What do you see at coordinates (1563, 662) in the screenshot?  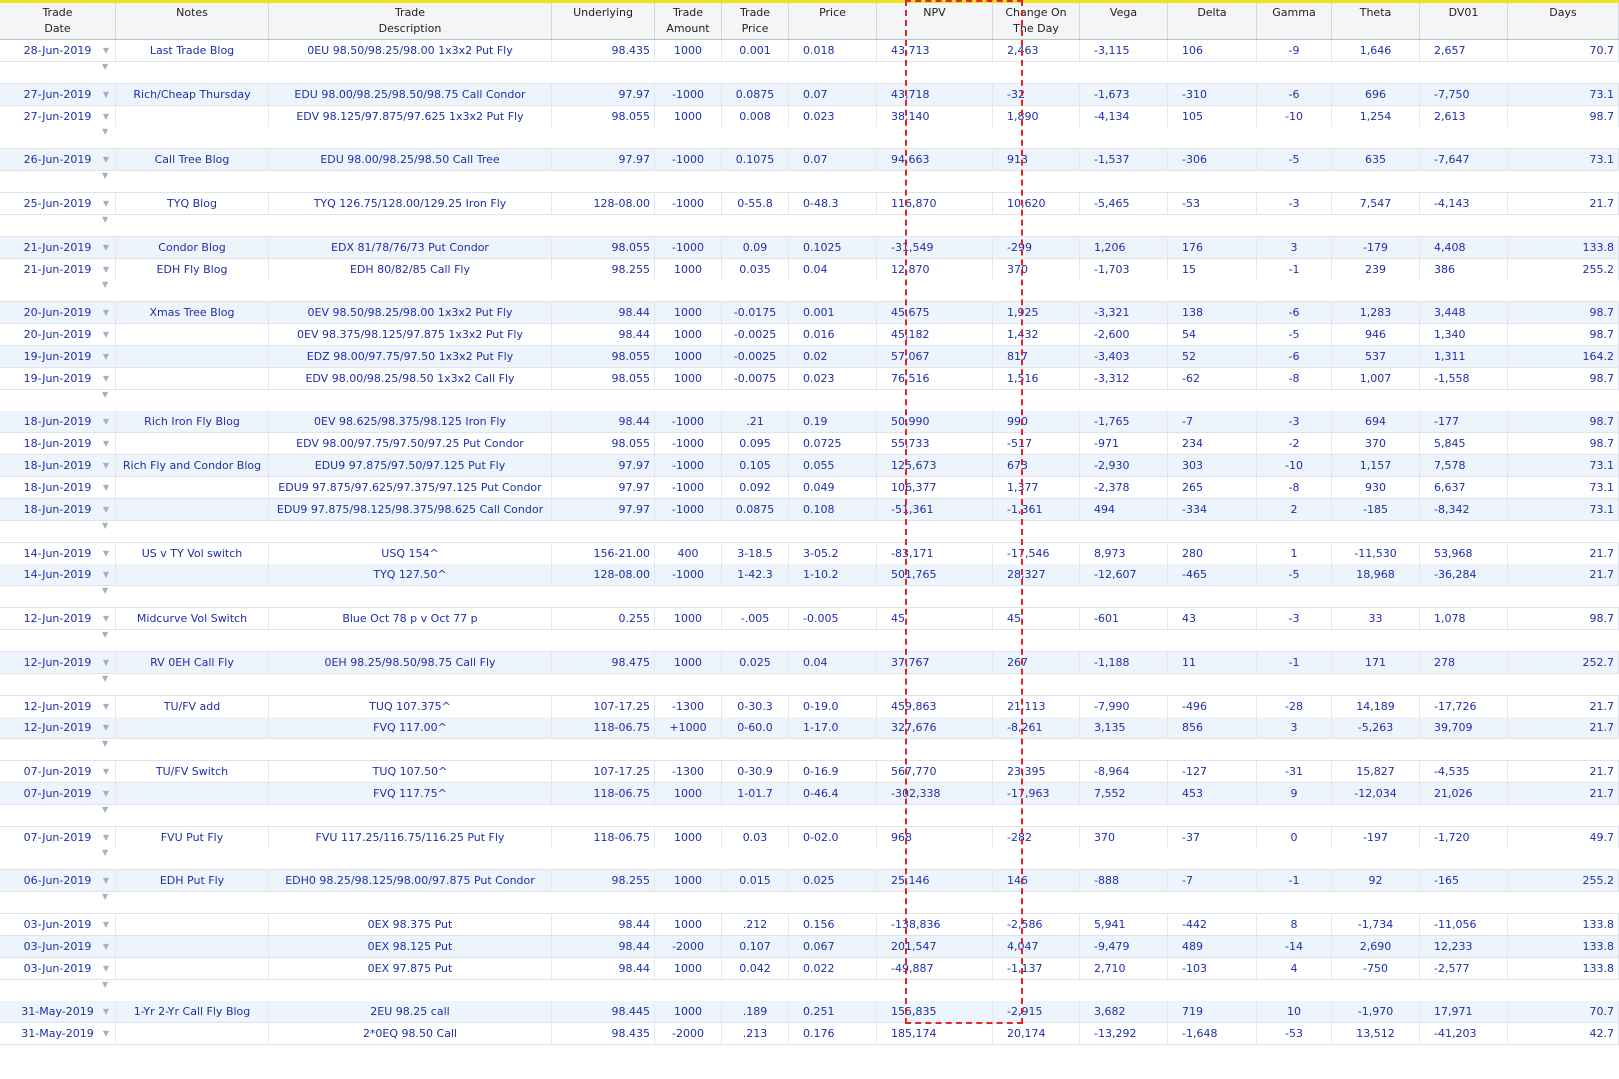 I see `cell-days: 252.7` at bounding box center [1563, 662].